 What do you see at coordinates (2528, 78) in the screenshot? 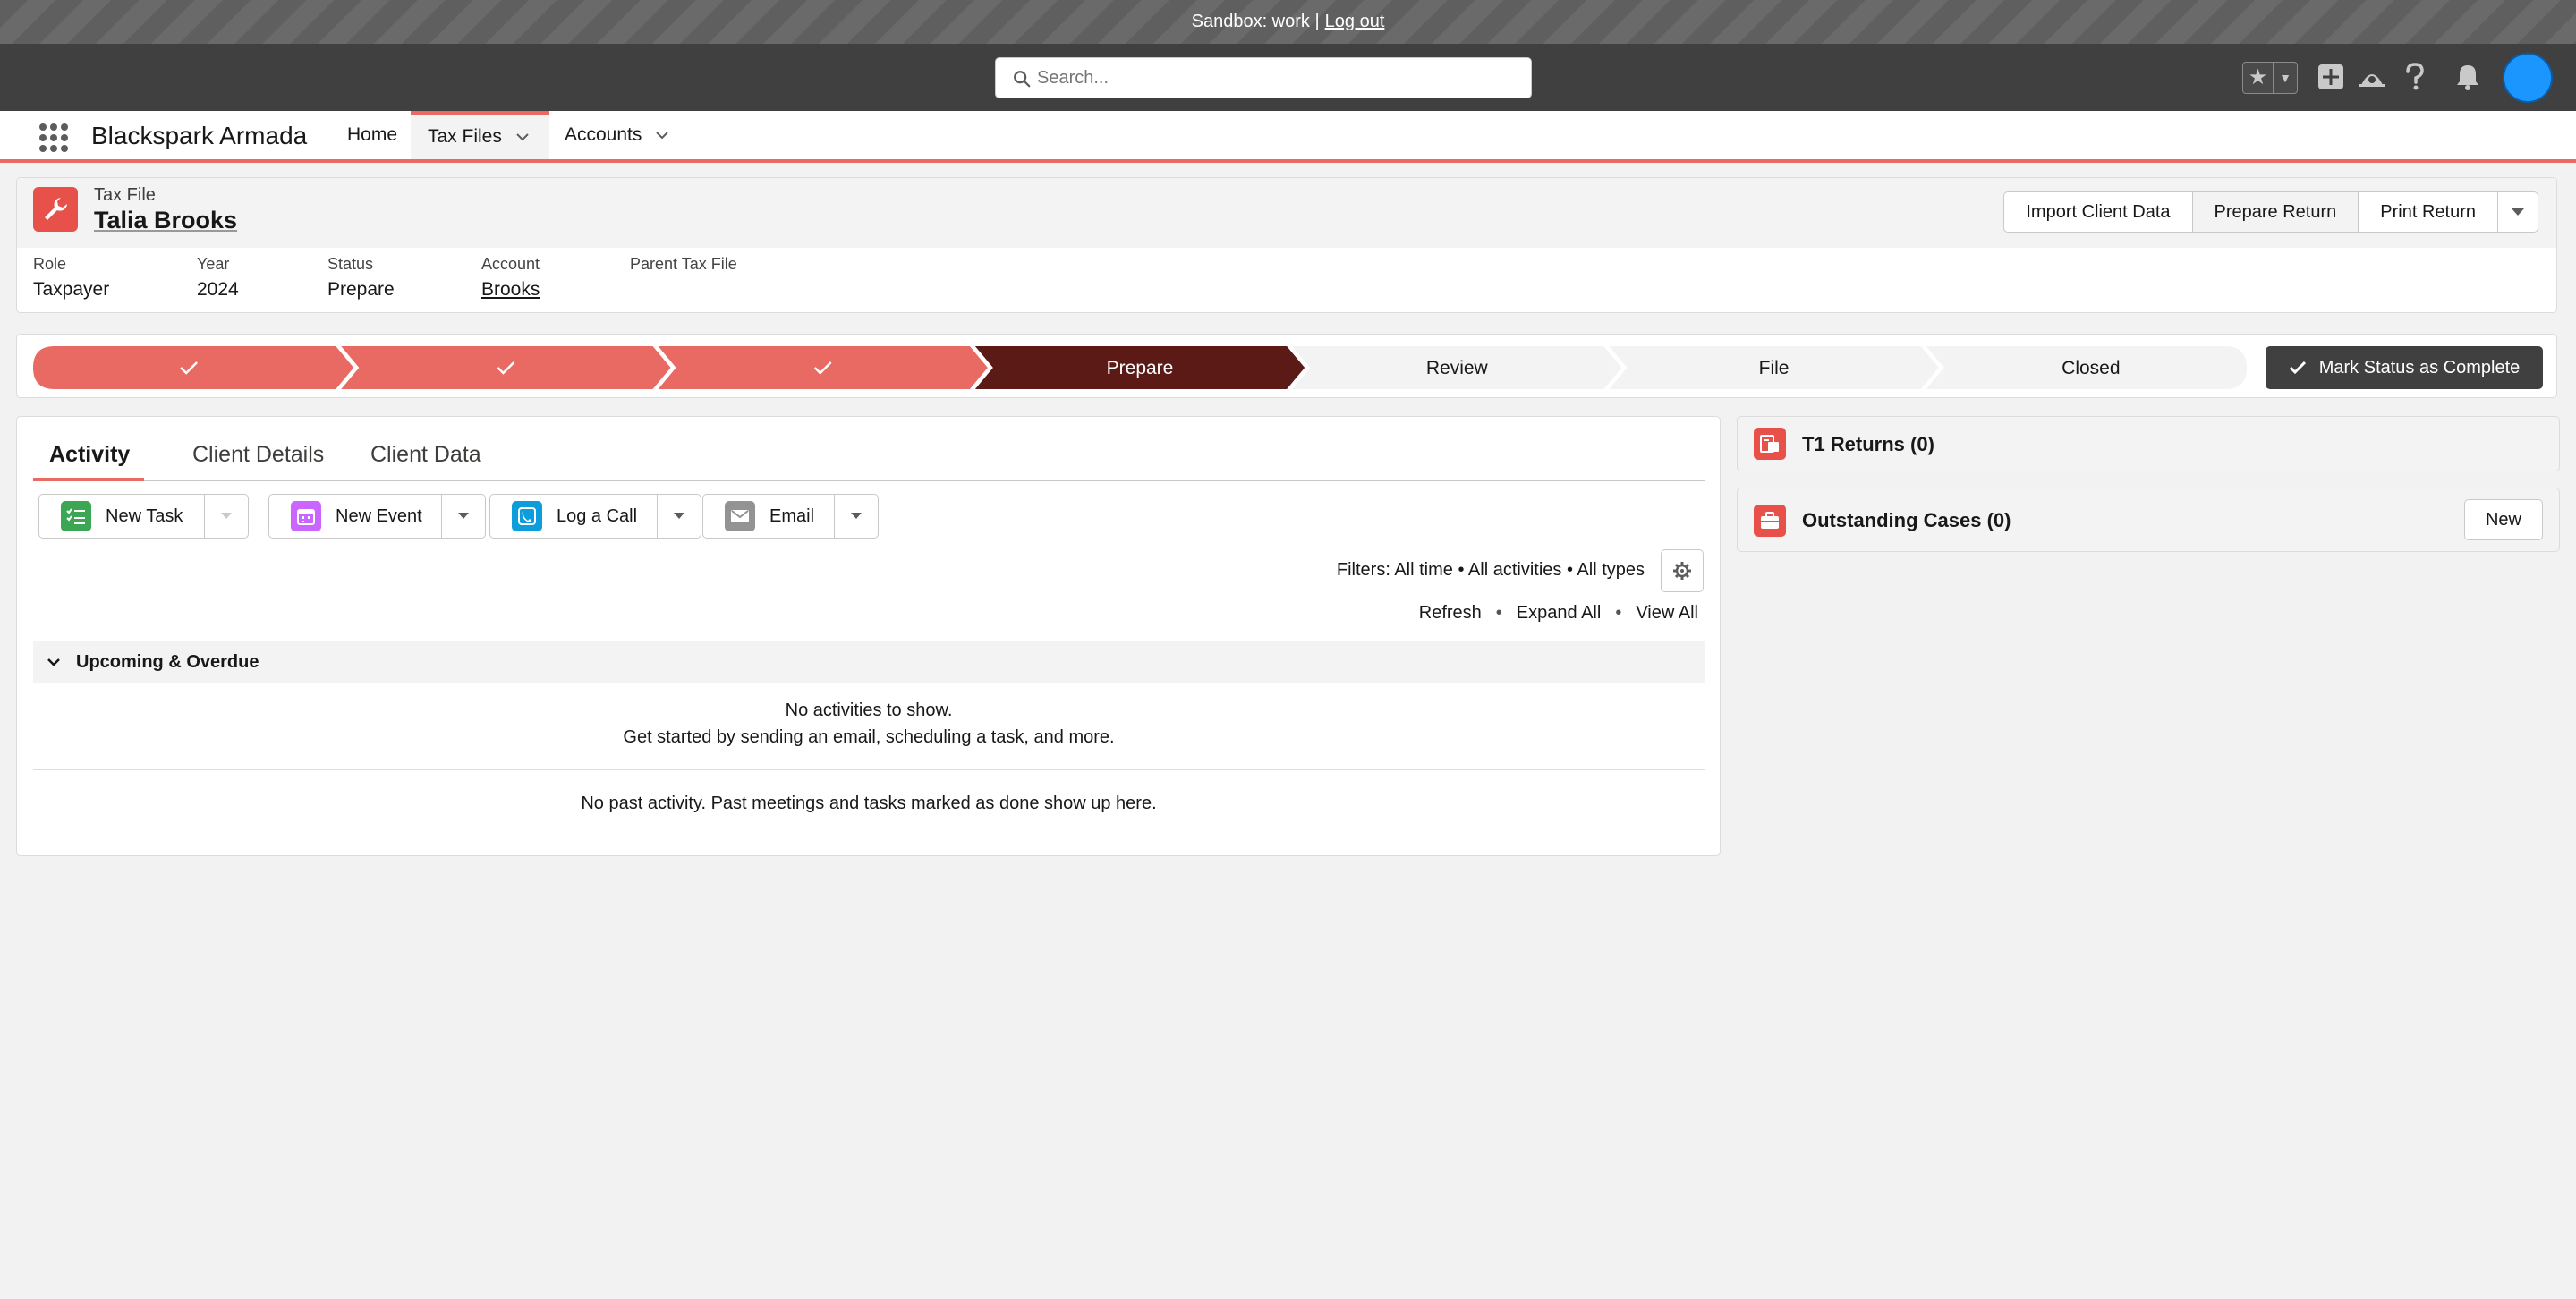
I see `user-avatar` at bounding box center [2528, 78].